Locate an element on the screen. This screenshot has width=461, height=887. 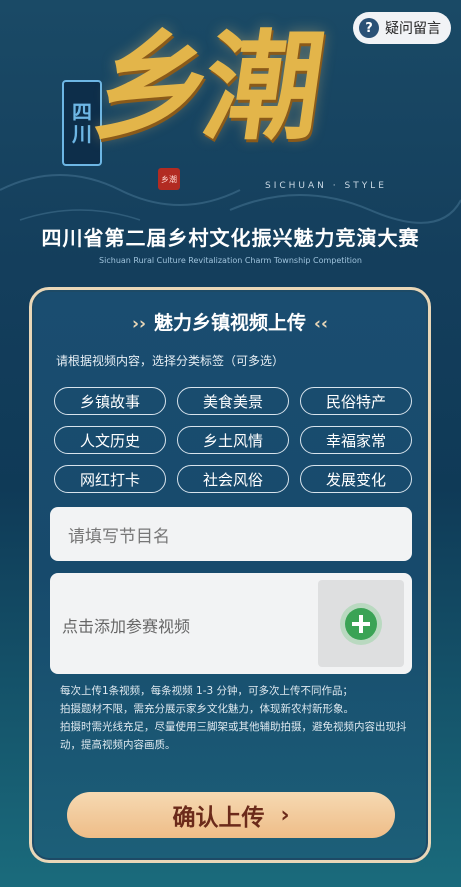
card-title-text: 魅力乡镇视频上传 is located at coordinates (229, 323).